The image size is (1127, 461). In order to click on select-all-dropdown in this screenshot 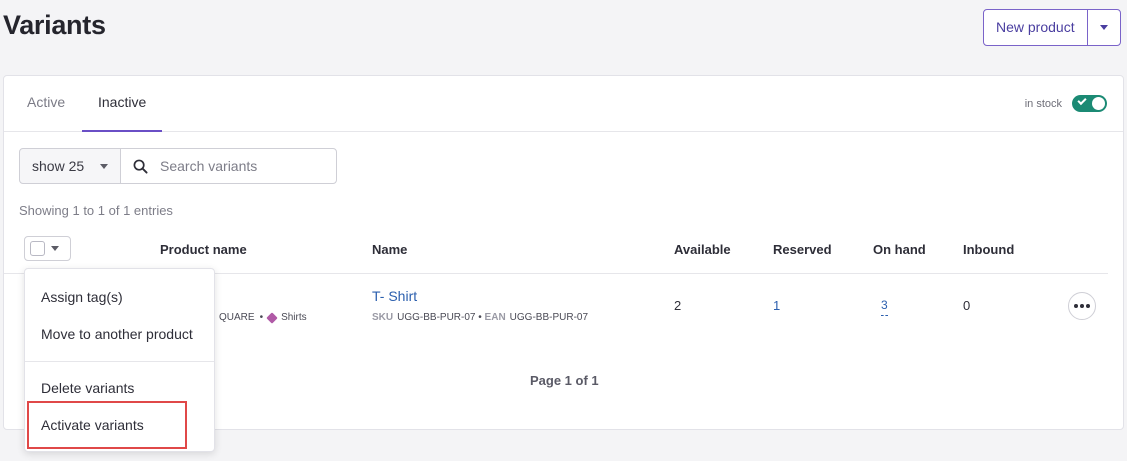, I will do `click(47, 248)`.